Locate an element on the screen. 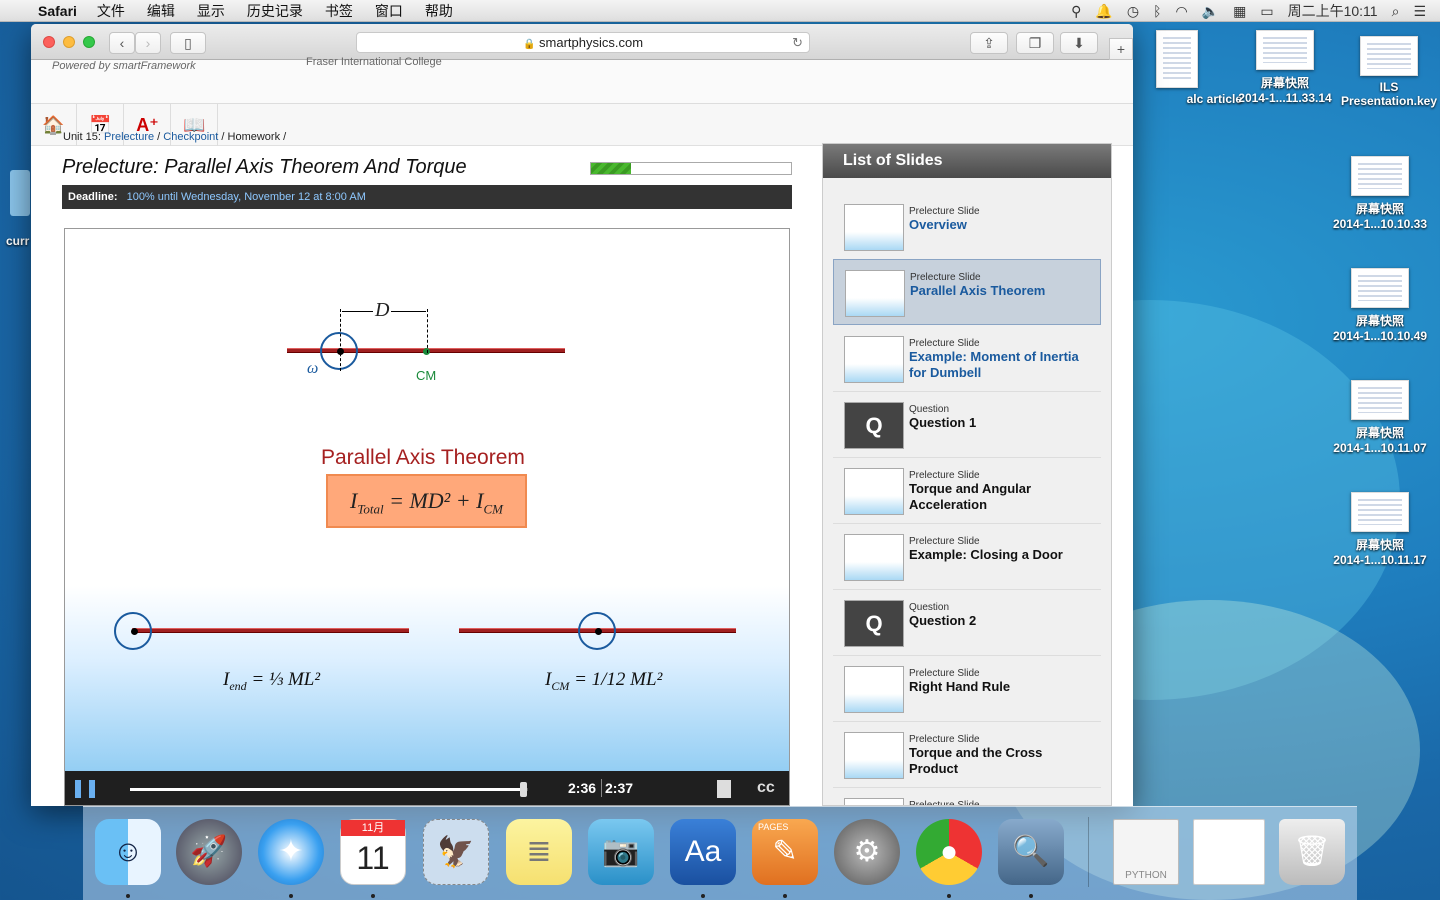  notification-icon: 🔔 is located at coordinates (1103, 11).